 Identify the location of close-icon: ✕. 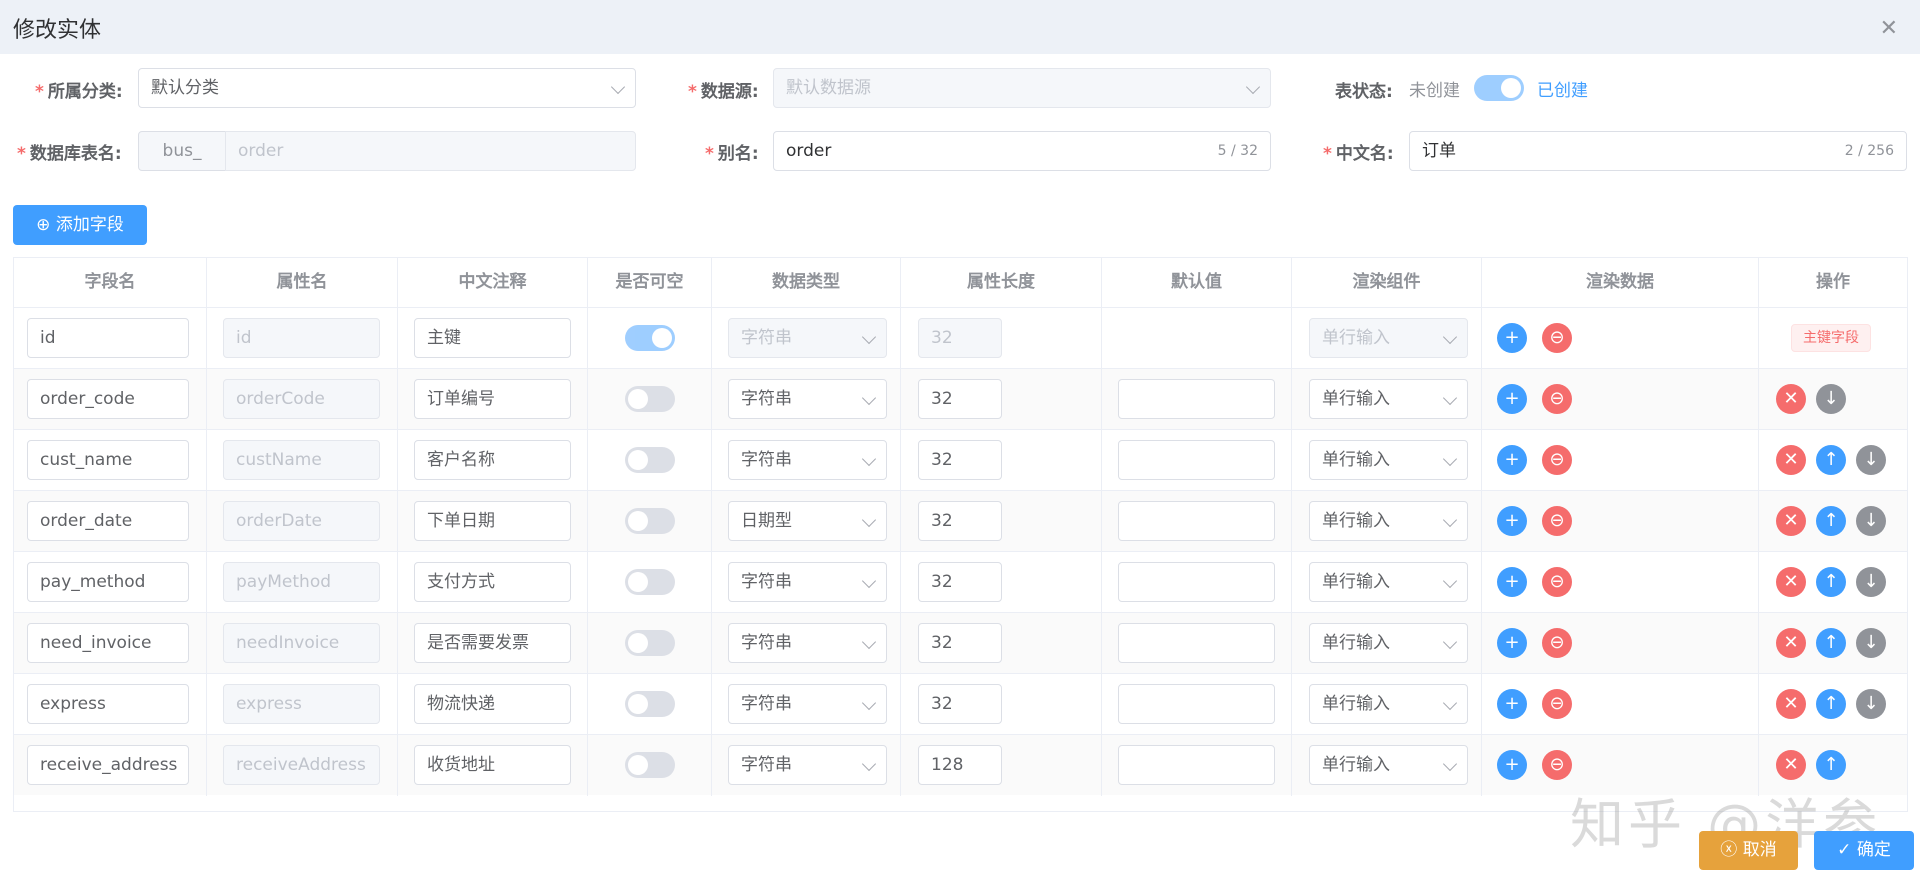
(1889, 28).